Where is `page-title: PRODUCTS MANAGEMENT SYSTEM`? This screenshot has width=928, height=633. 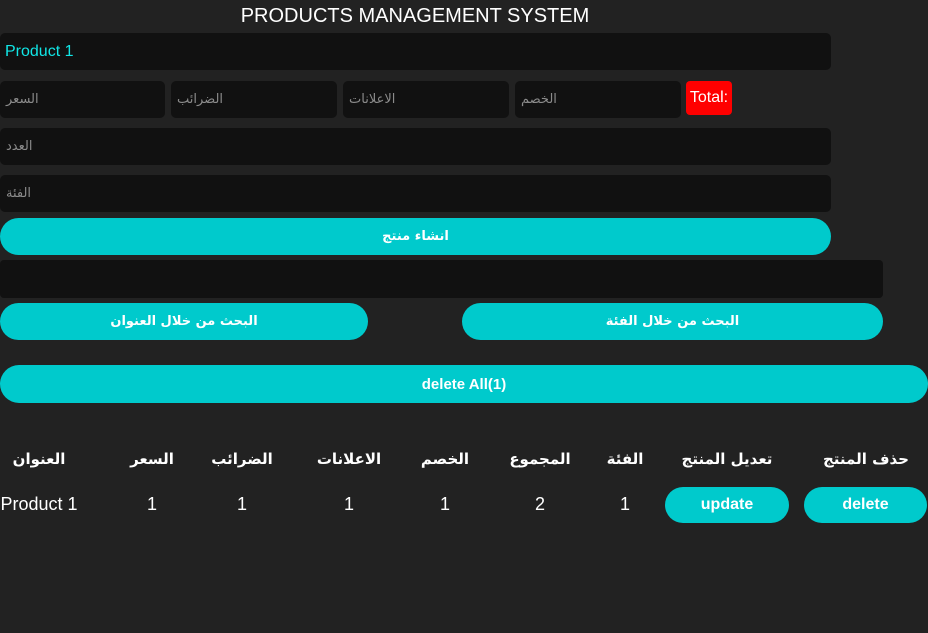
page-title: PRODUCTS MANAGEMENT SYSTEM is located at coordinates (415, 16).